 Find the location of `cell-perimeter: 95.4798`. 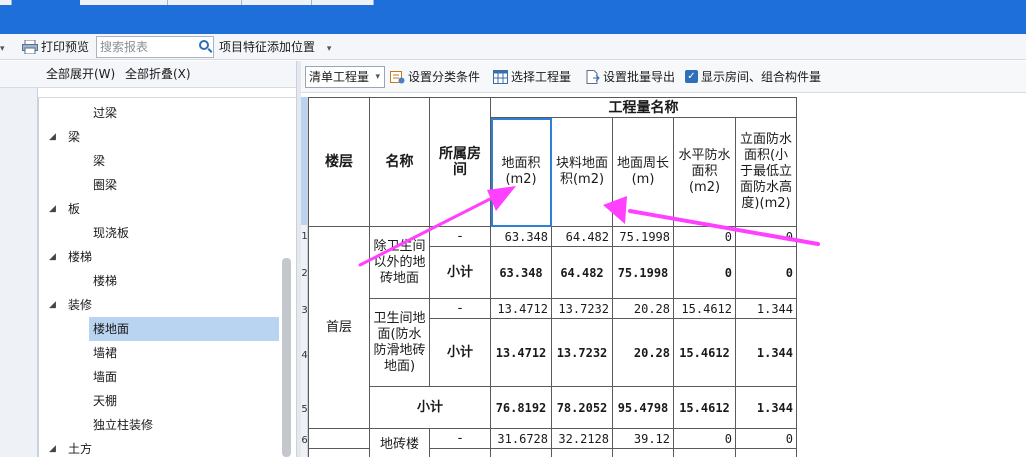

cell-perimeter: 95.4798 is located at coordinates (643, 407).